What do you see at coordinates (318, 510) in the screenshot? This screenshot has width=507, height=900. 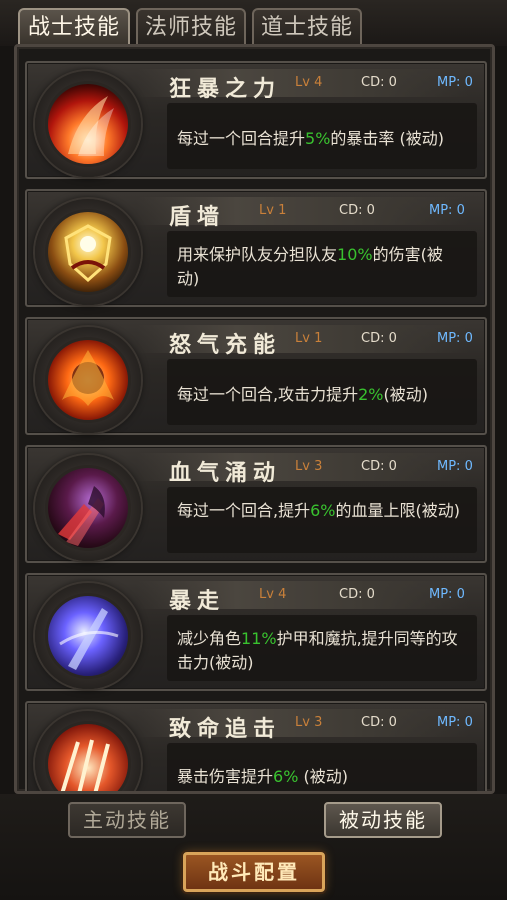 I see `skill-description: 每过一个回合,提升6%的血量上限(被动)` at bounding box center [318, 510].